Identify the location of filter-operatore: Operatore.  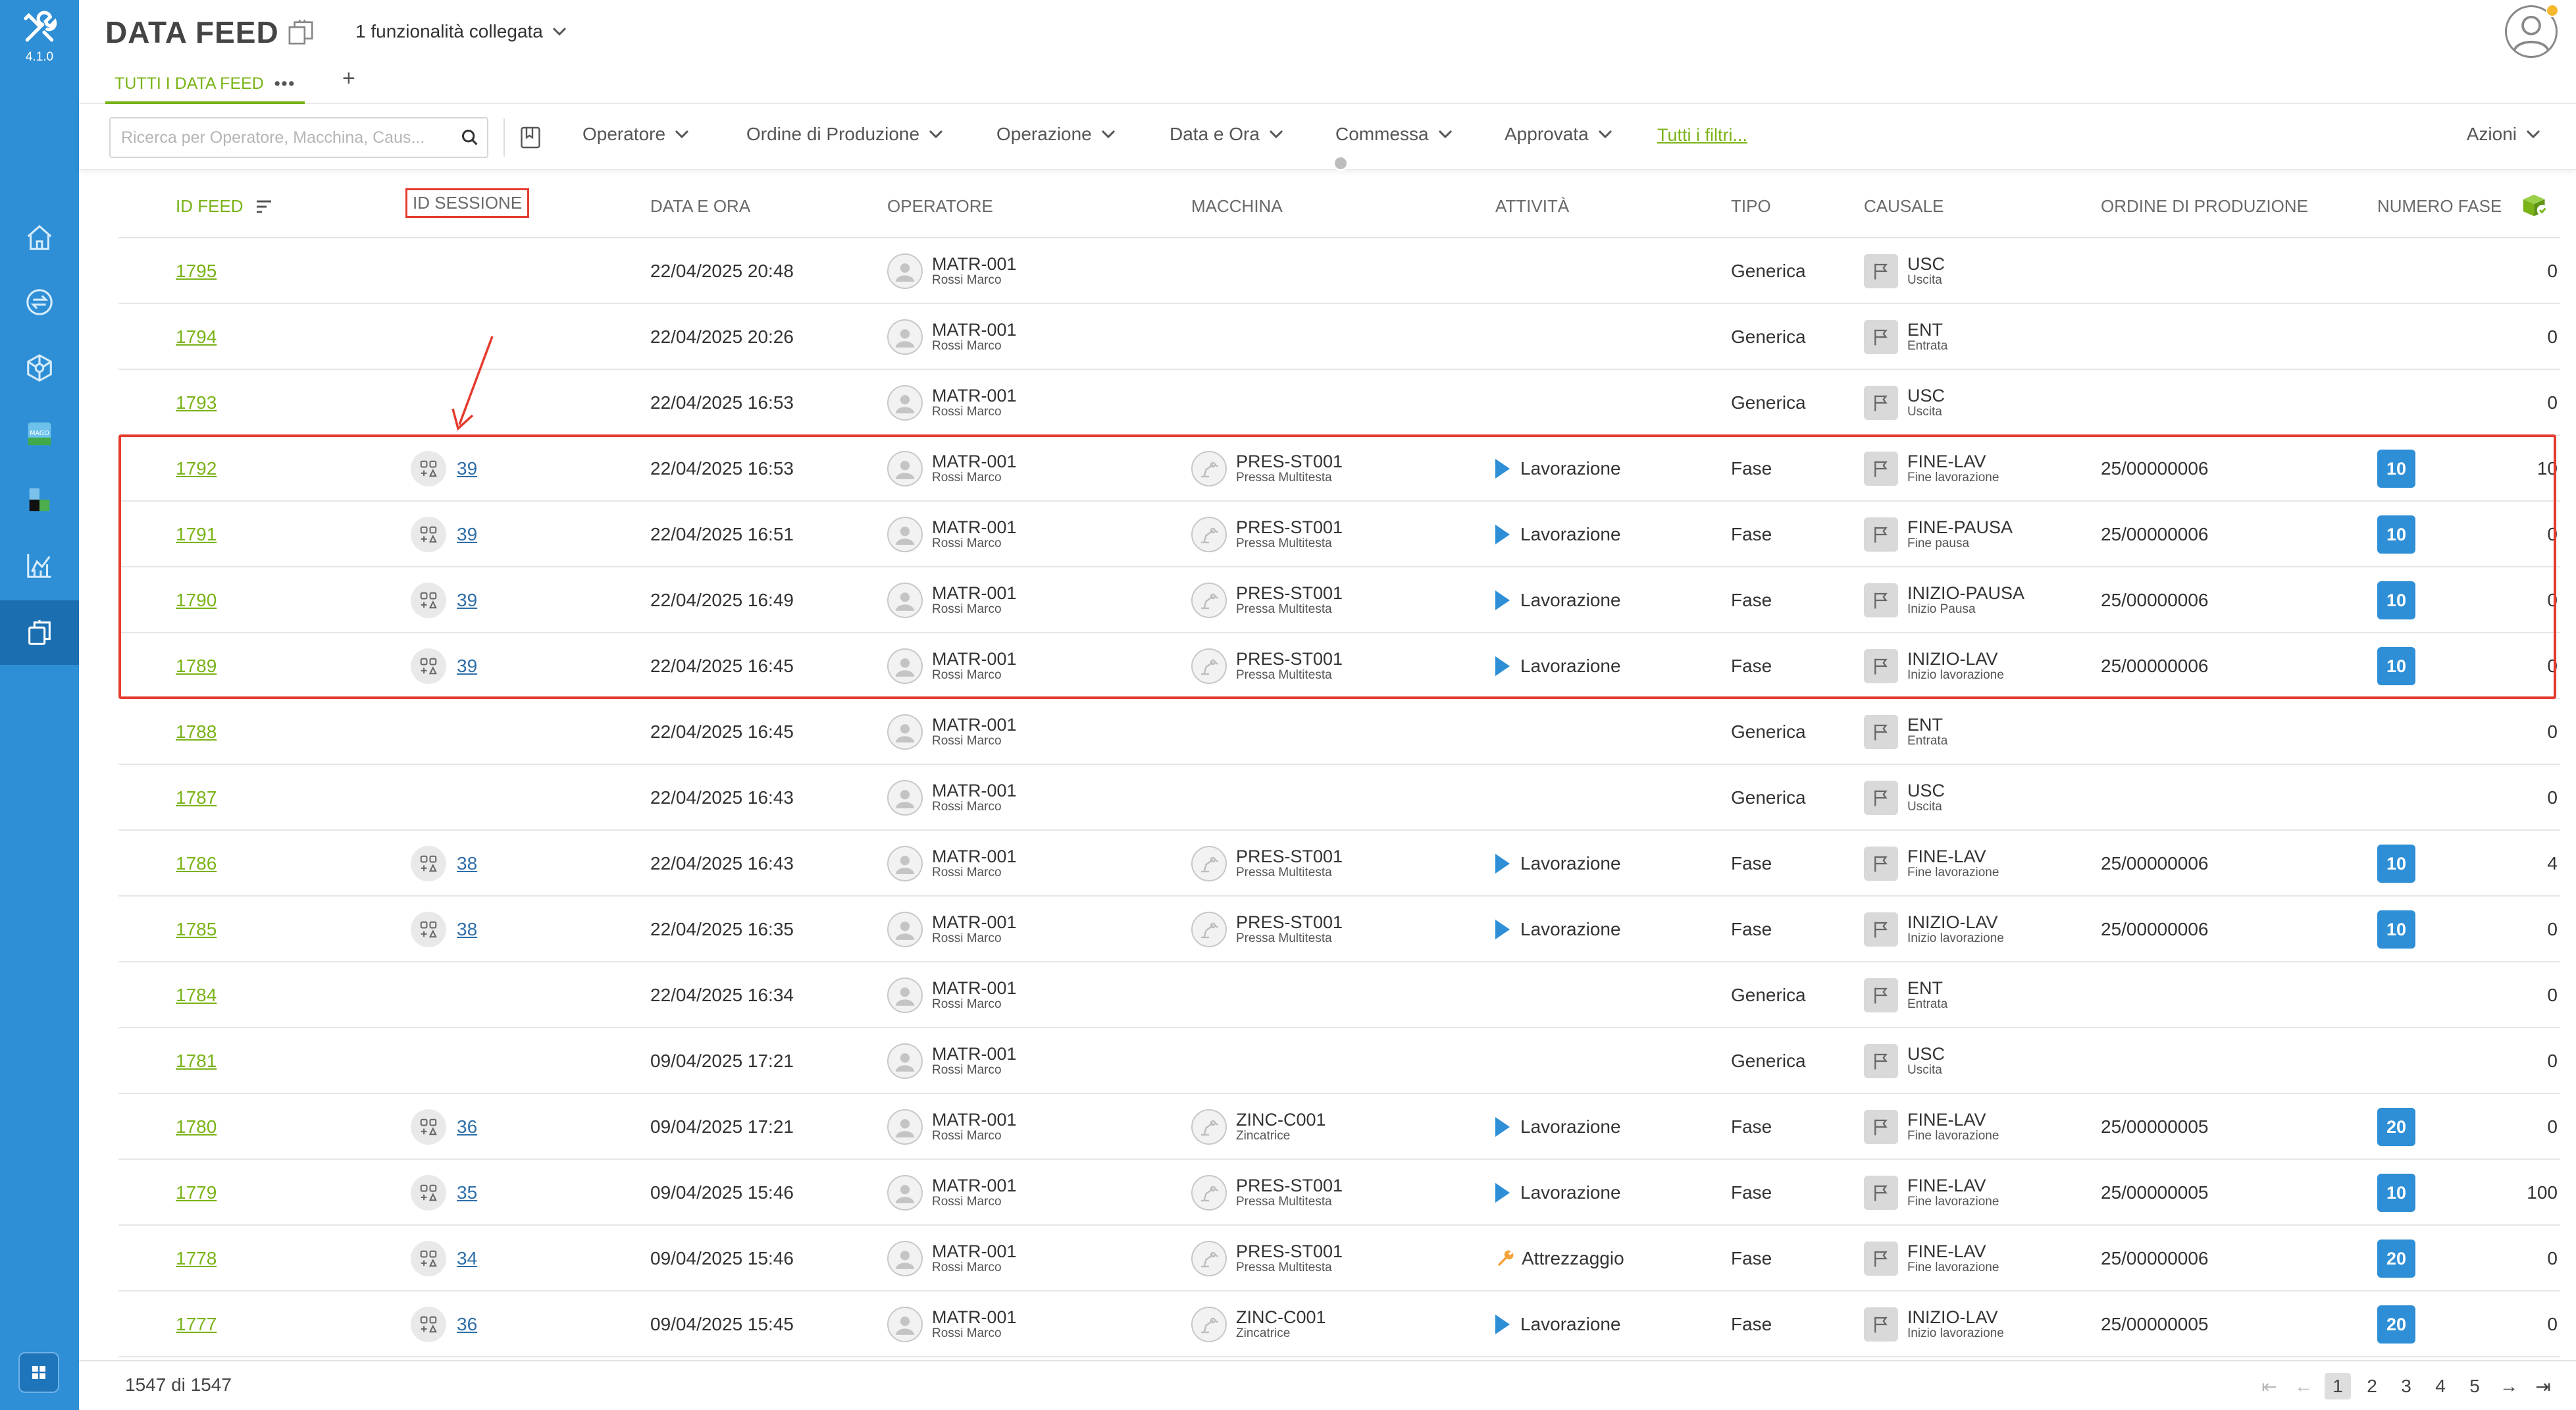
(635, 134).